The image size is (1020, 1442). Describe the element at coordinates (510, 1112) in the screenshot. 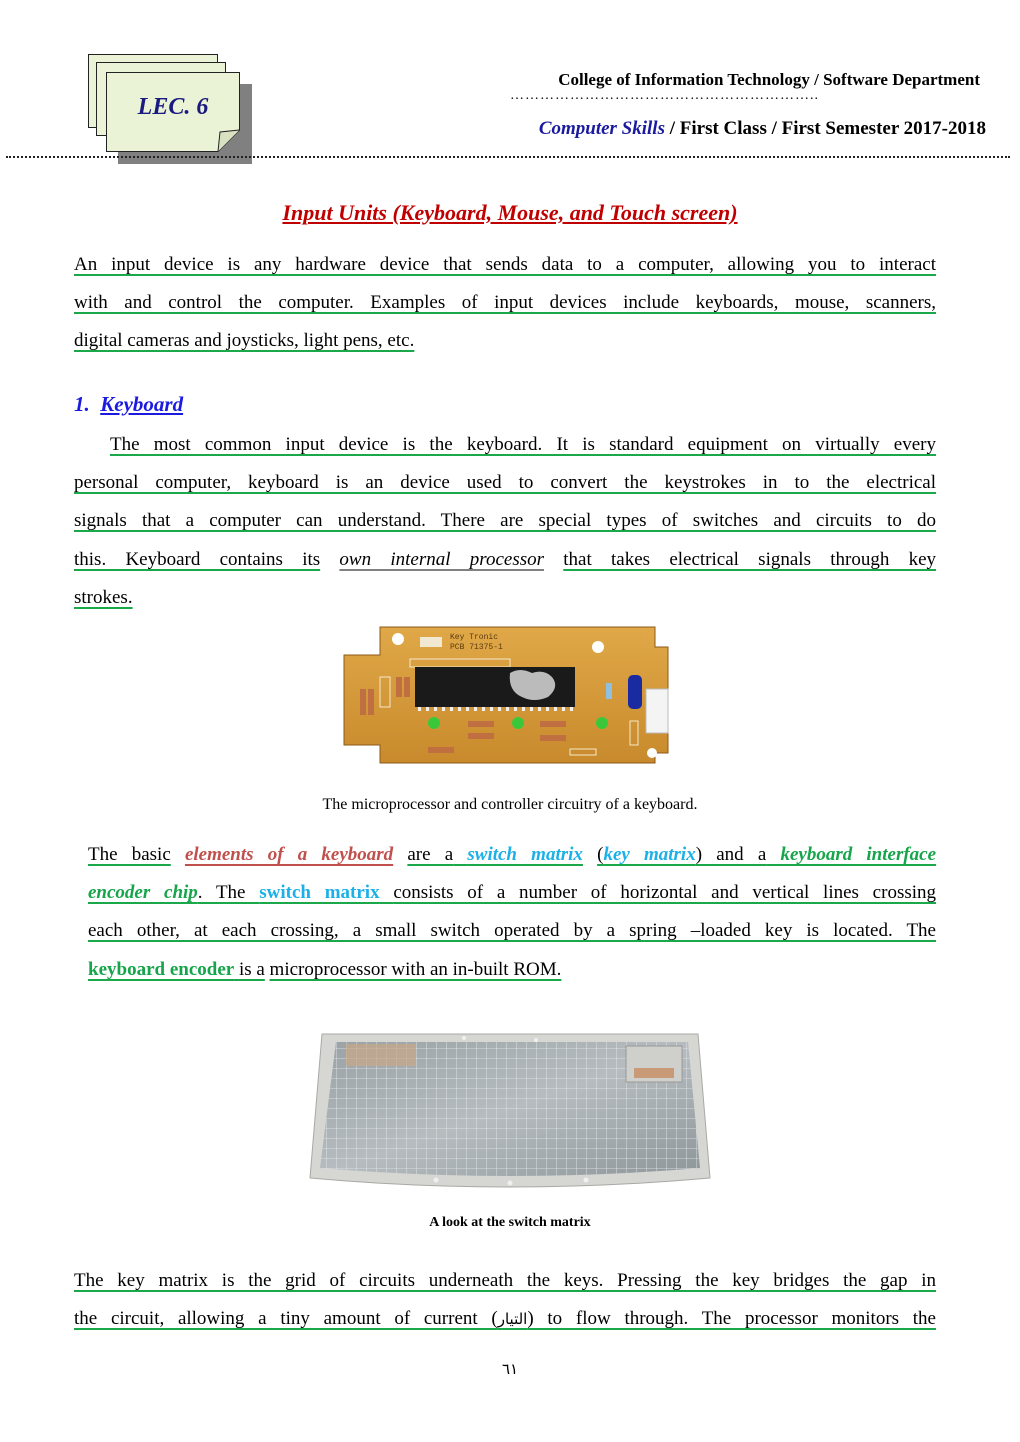

I see `switch-matrix-image` at that location.